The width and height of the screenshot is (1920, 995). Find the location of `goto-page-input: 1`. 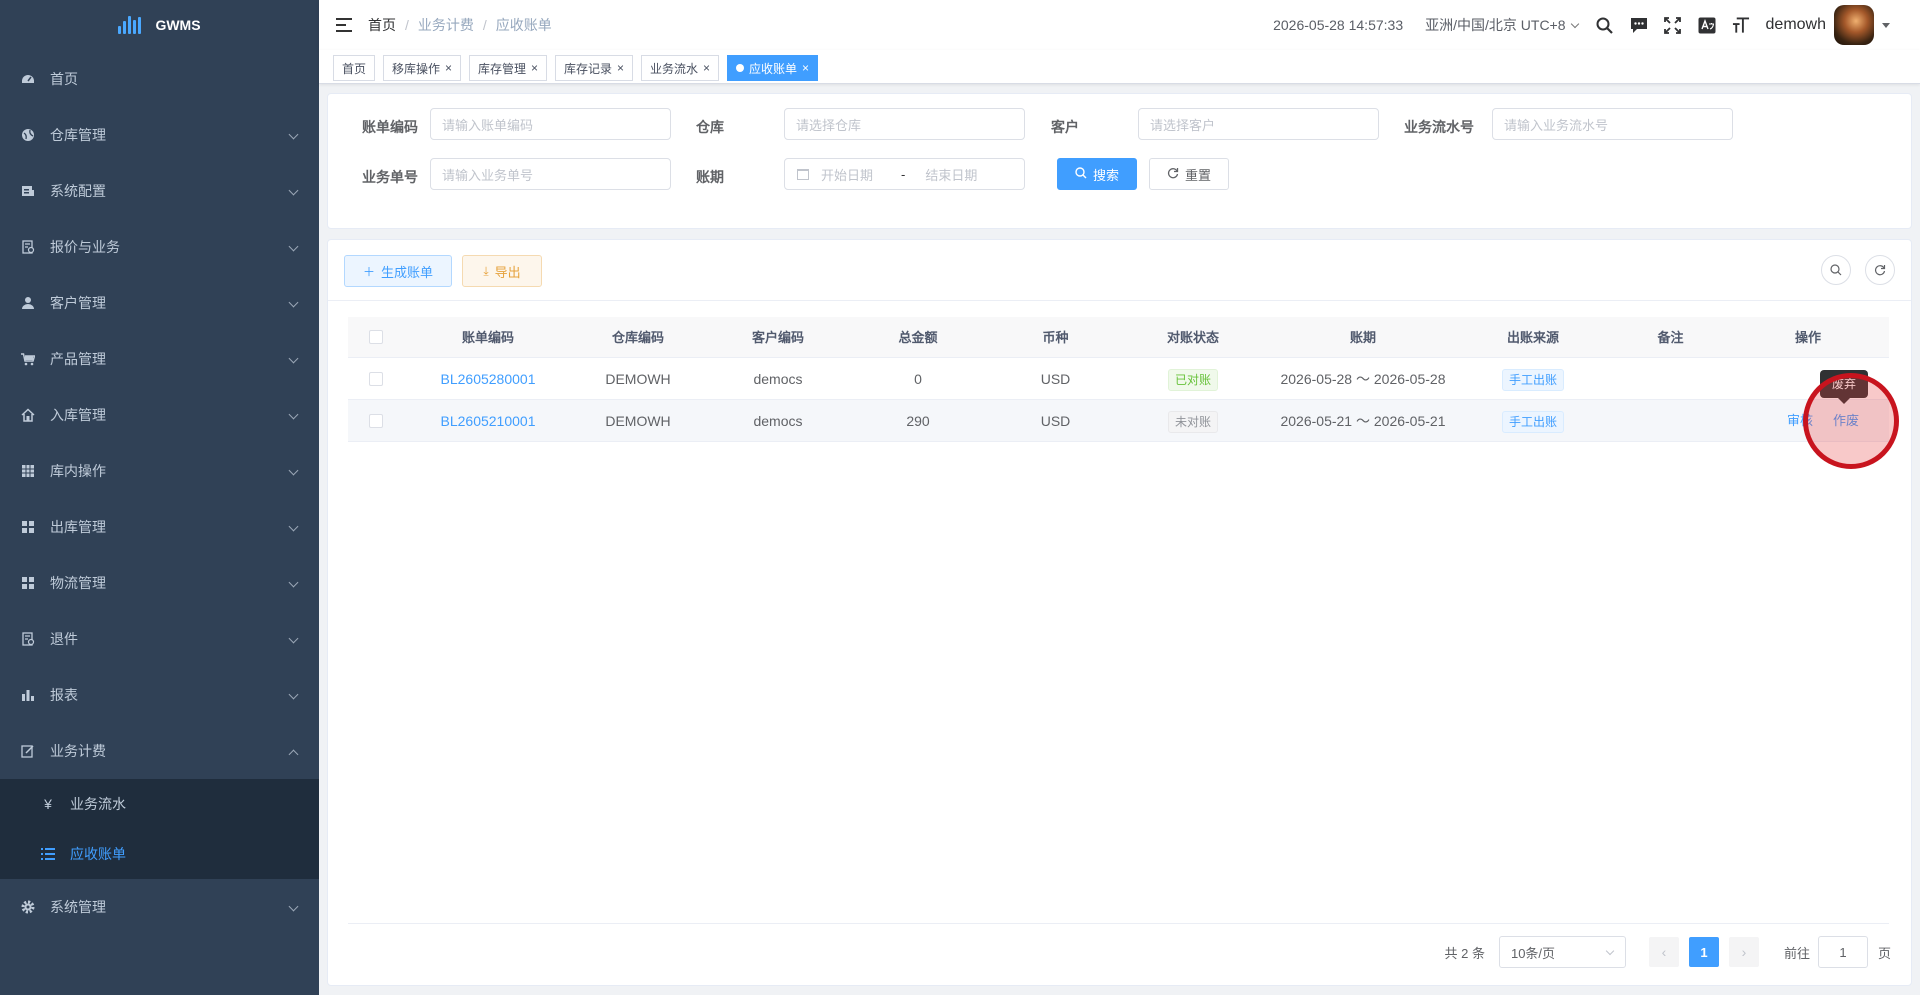

goto-page-input: 1 is located at coordinates (1842, 952).